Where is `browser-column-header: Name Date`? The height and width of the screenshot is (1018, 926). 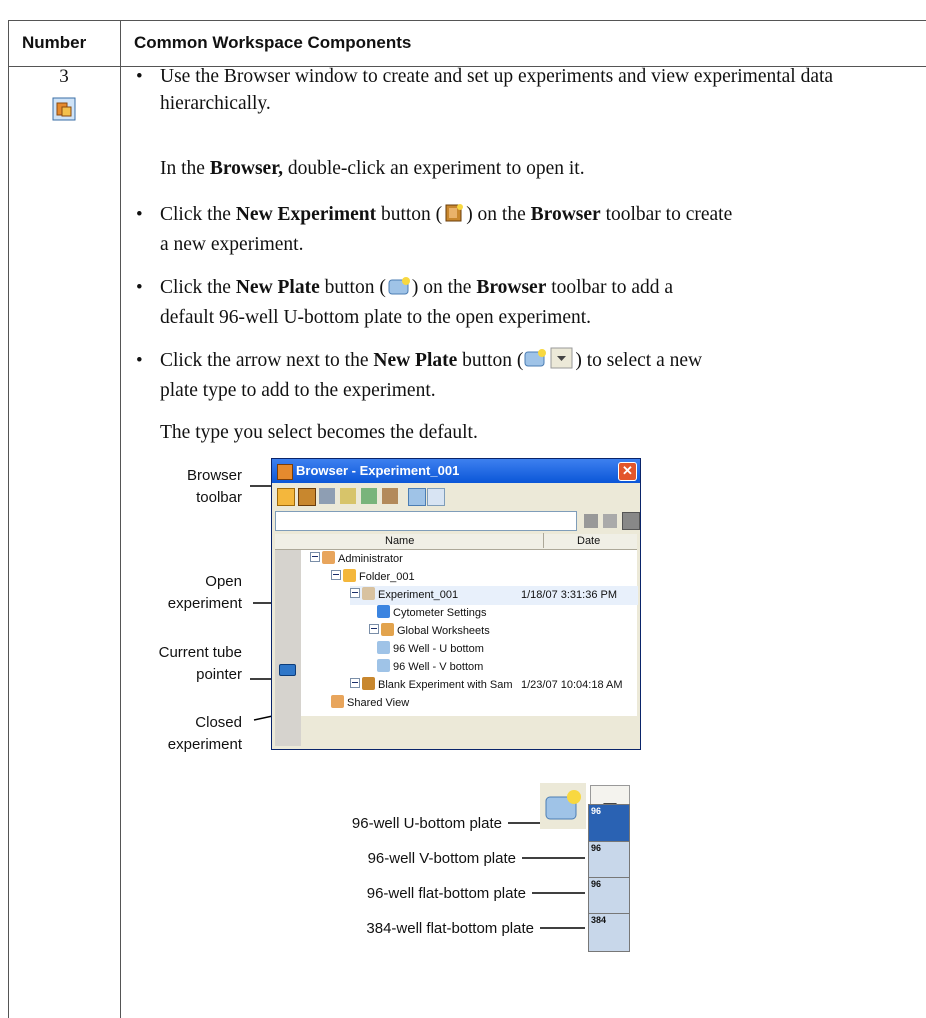
browser-column-header: Name Date is located at coordinates (456, 541).